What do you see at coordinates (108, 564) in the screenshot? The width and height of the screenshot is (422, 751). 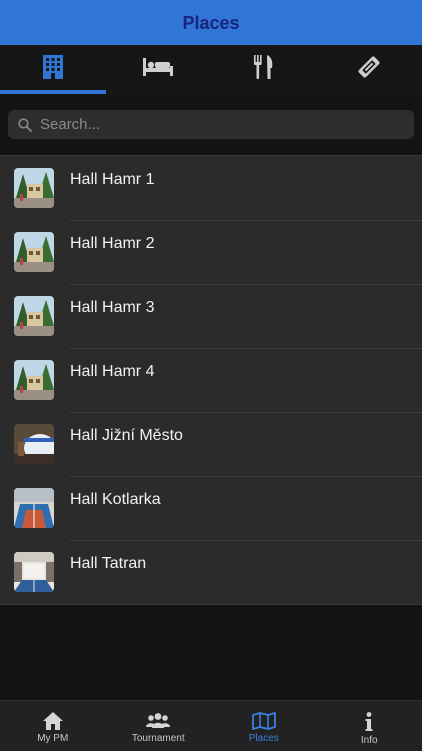 I see `place-name: Hall Tatran` at bounding box center [108, 564].